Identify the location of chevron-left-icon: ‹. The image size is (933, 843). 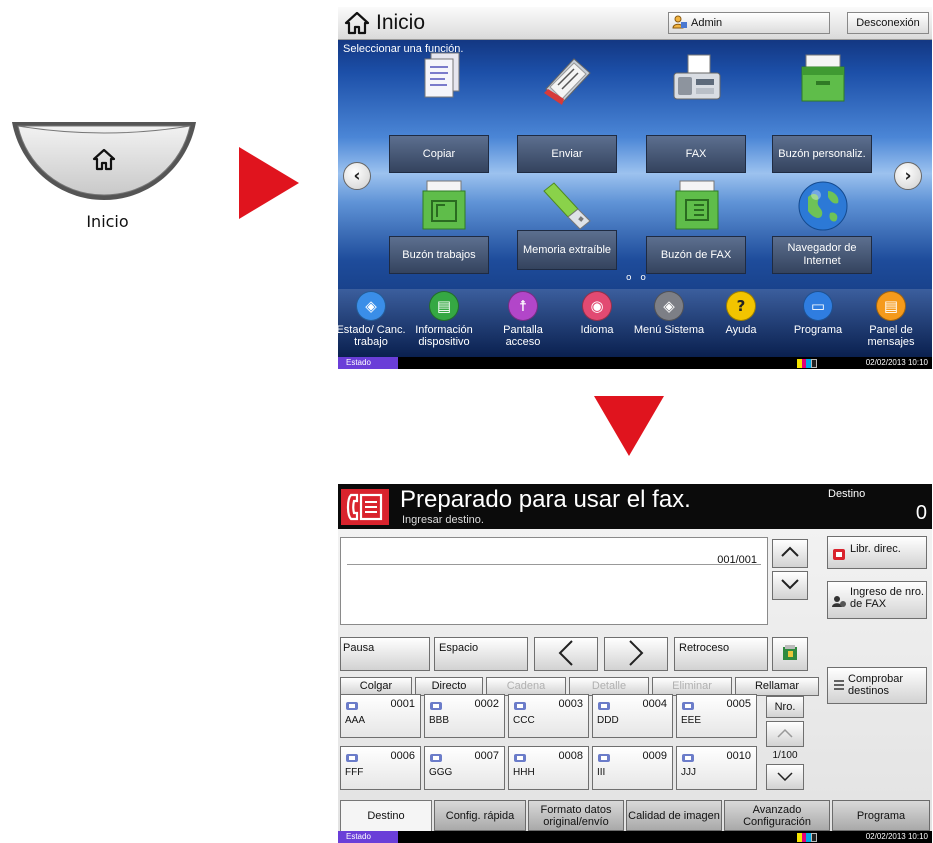
(357, 176).